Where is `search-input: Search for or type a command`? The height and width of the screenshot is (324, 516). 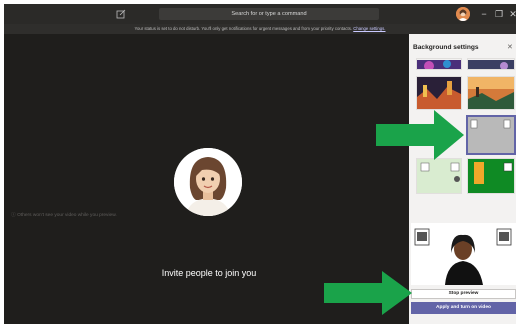 search-input: Search for or type a command is located at coordinates (269, 14).